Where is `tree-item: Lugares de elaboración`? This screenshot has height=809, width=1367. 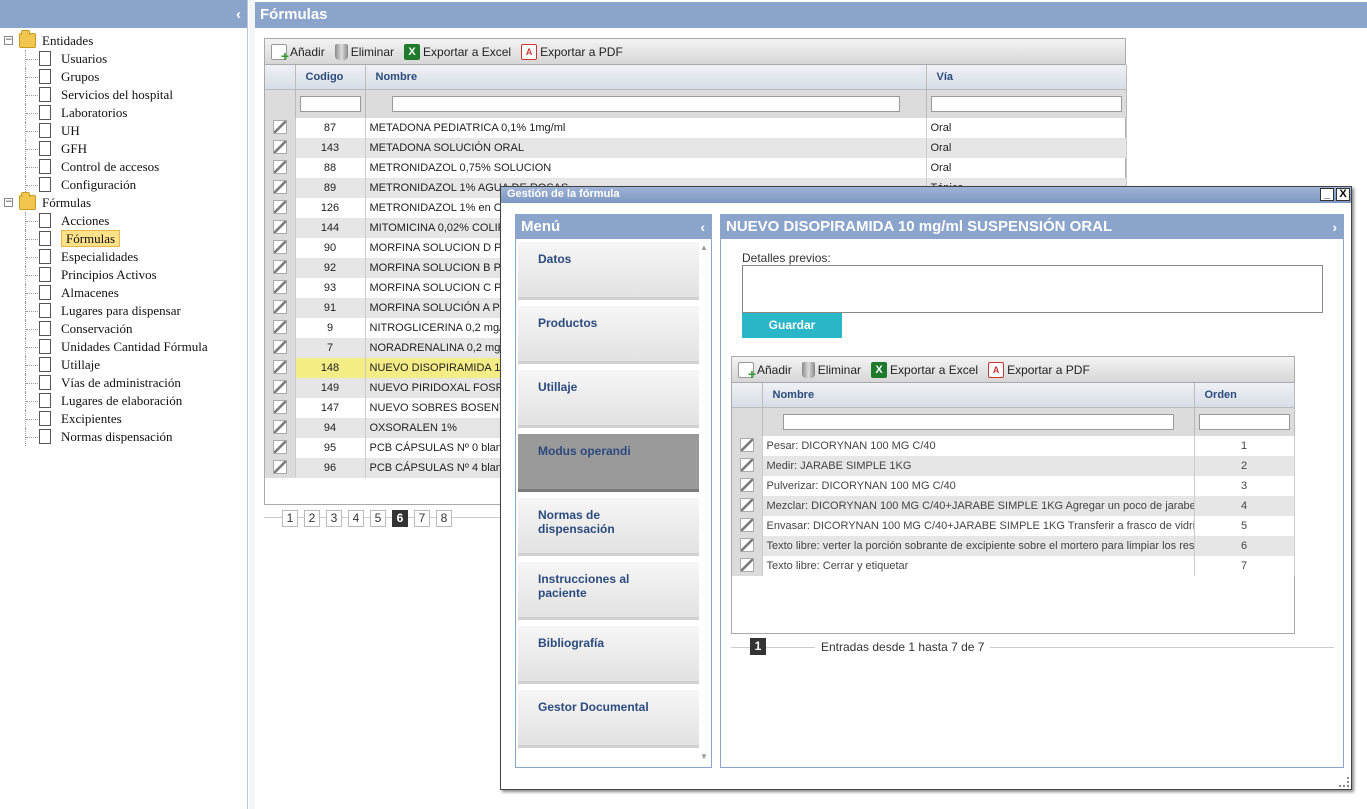
tree-item: Lugares de elaboración is located at coordinates (123, 401).